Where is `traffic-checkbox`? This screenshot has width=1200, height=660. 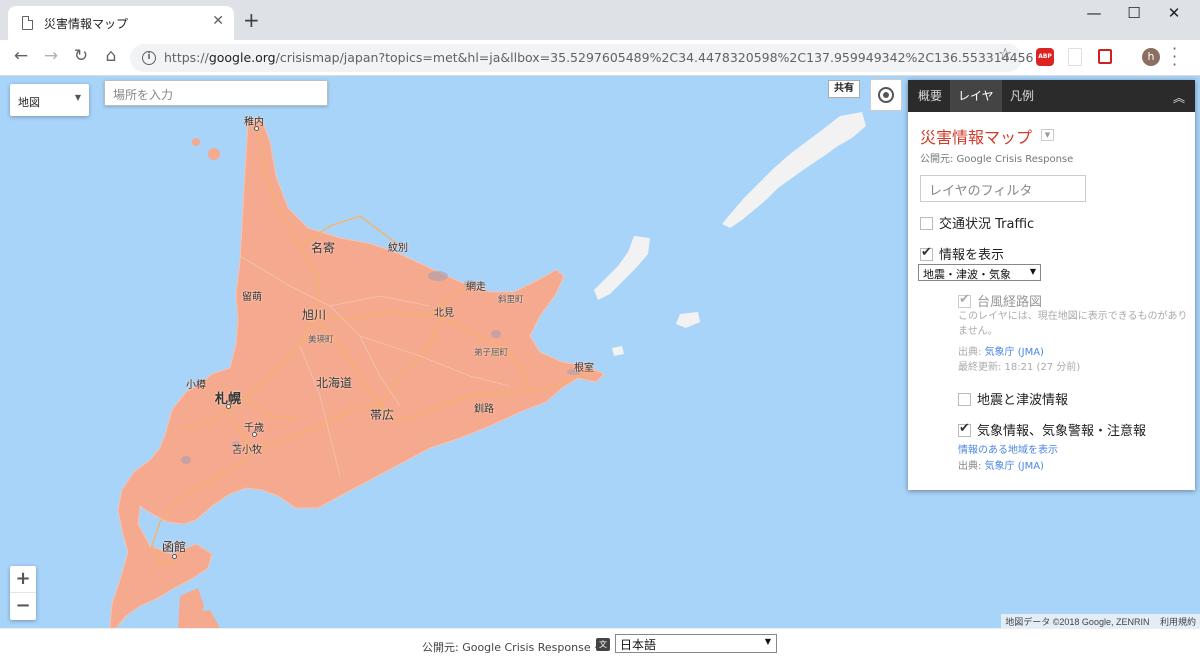 traffic-checkbox is located at coordinates (926, 223).